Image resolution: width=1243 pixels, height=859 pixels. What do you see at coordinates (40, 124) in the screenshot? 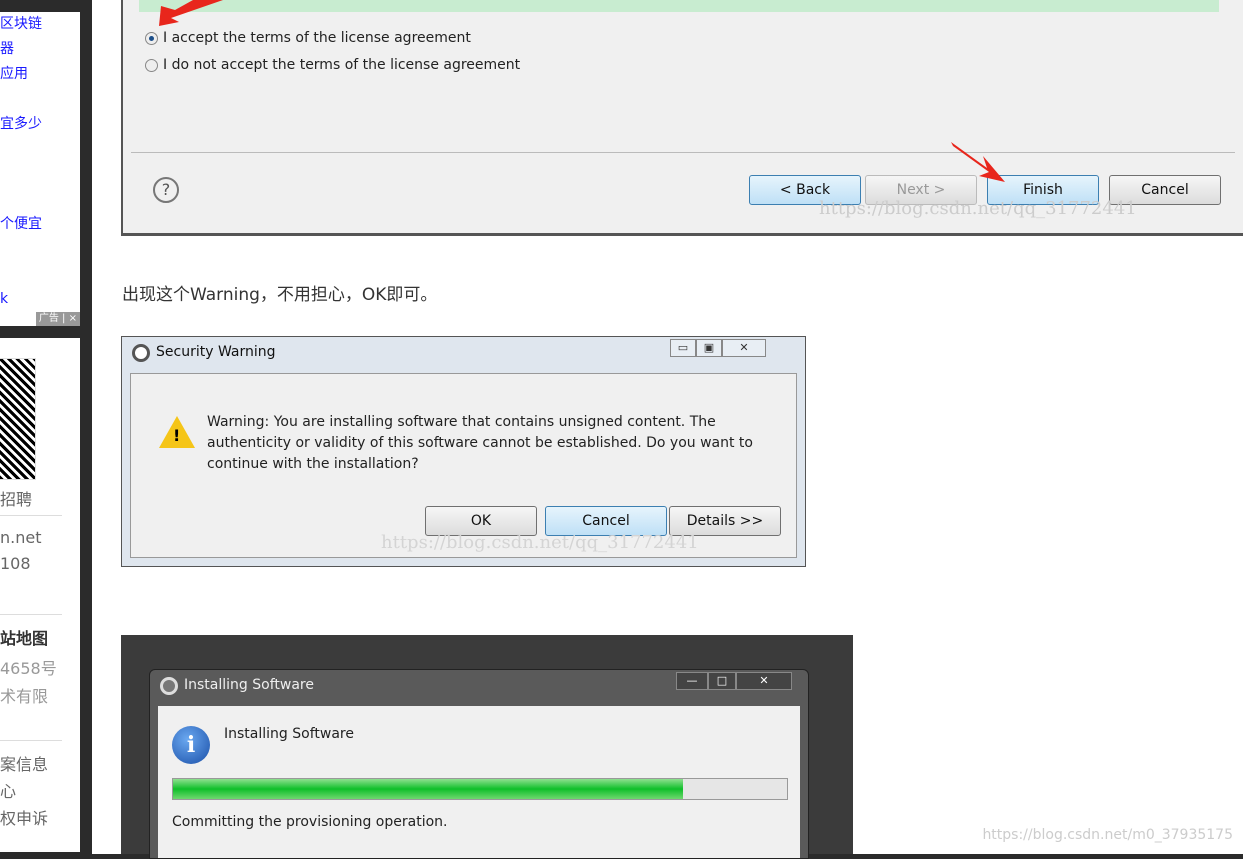
I see `ad-link: 宜多少` at bounding box center [40, 124].